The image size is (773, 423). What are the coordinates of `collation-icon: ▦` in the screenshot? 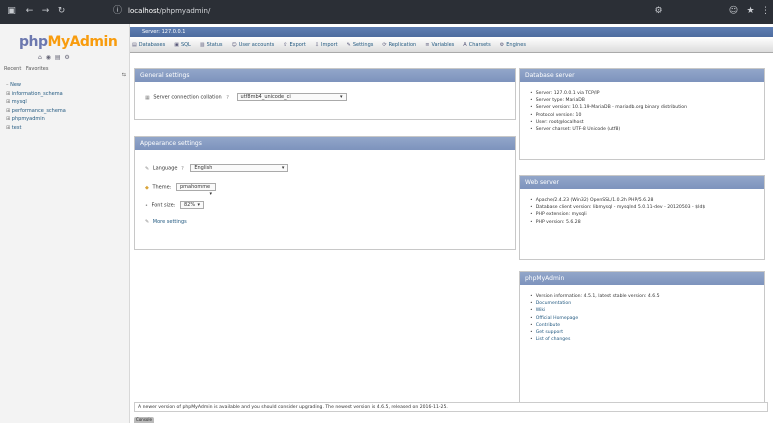 It's located at (147, 97).